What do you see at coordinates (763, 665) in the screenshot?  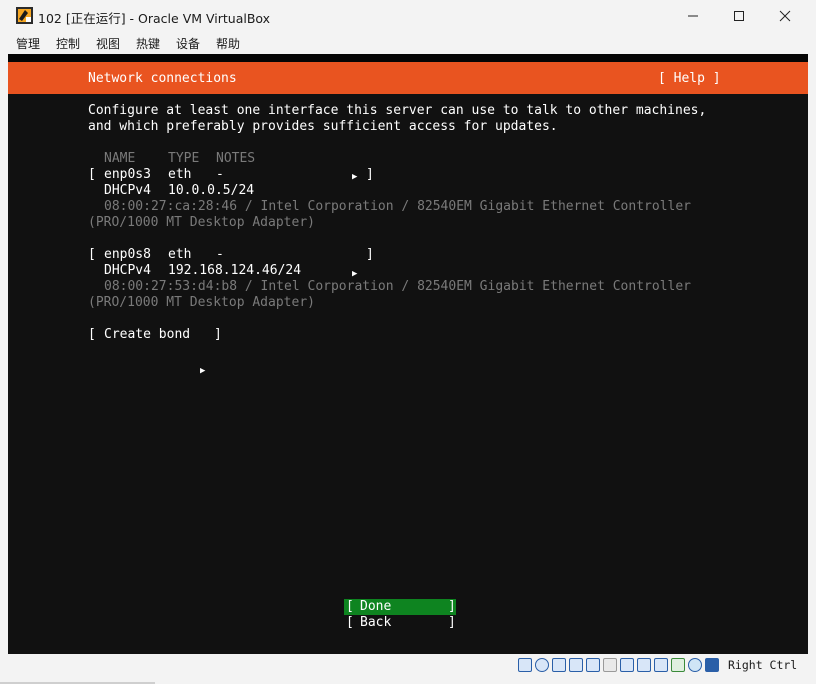 I see `host-key-label: Right Ctrl` at bounding box center [763, 665].